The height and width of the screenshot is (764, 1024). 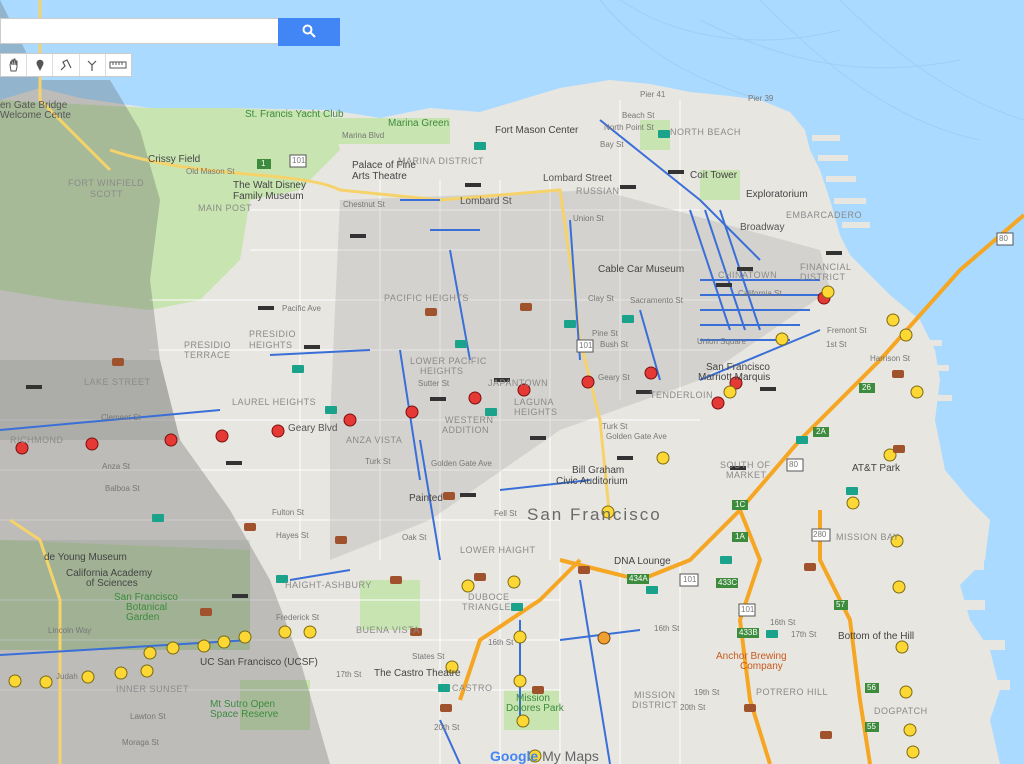 I want to click on hand-tool, so click(x=14, y=65).